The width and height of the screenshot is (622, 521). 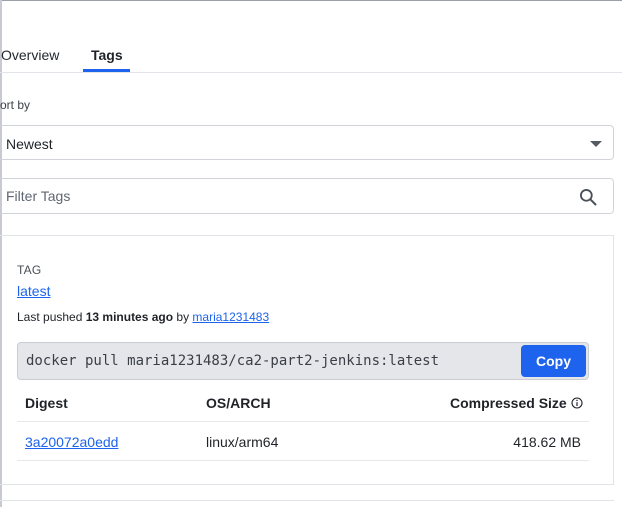 What do you see at coordinates (553, 361) in the screenshot?
I see `copy-button: Copy` at bounding box center [553, 361].